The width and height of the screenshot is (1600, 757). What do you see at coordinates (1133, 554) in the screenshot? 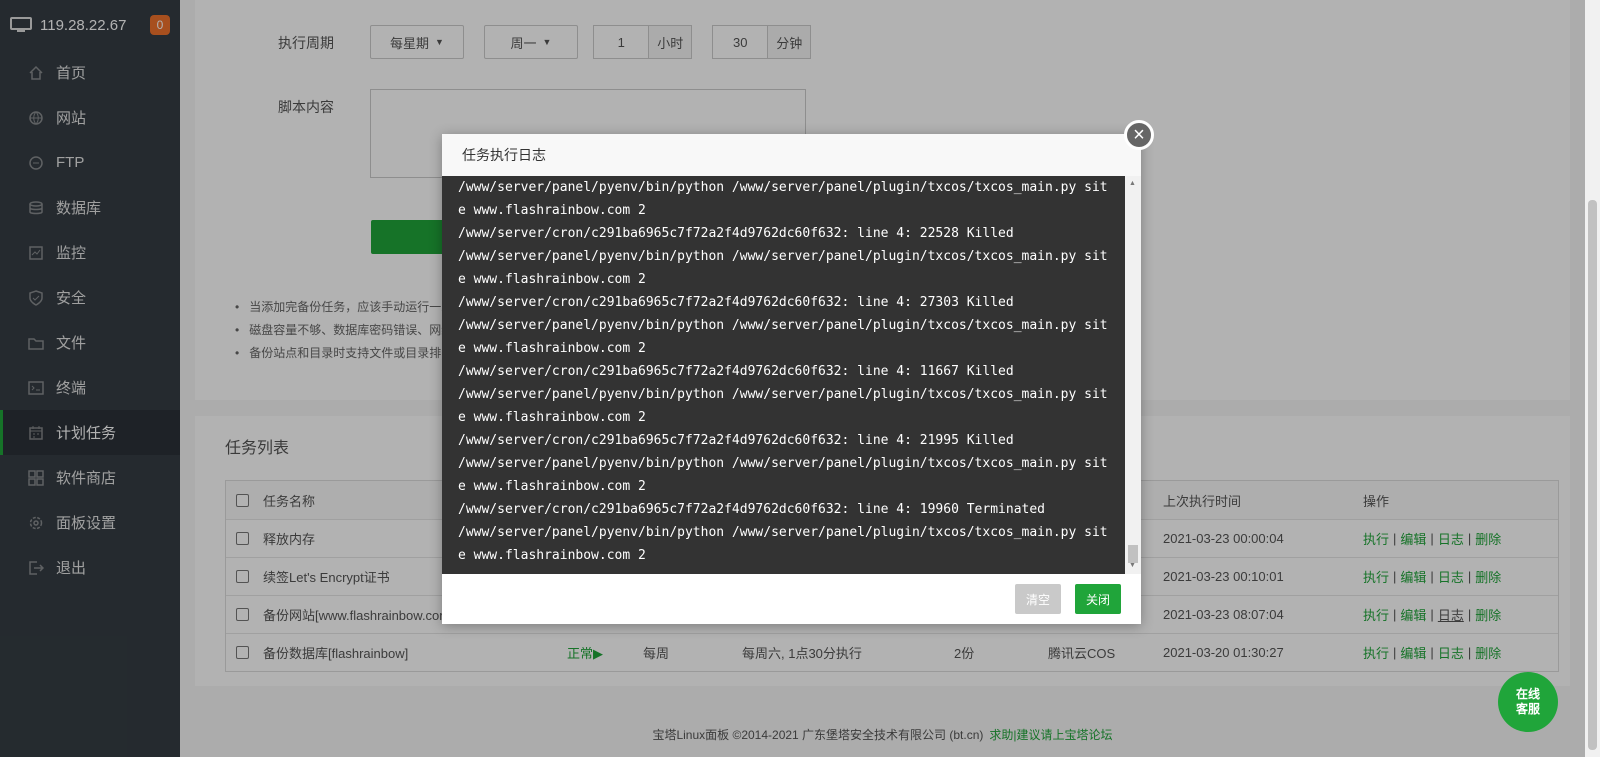
I see `log-scrollbar-thumb` at bounding box center [1133, 554].